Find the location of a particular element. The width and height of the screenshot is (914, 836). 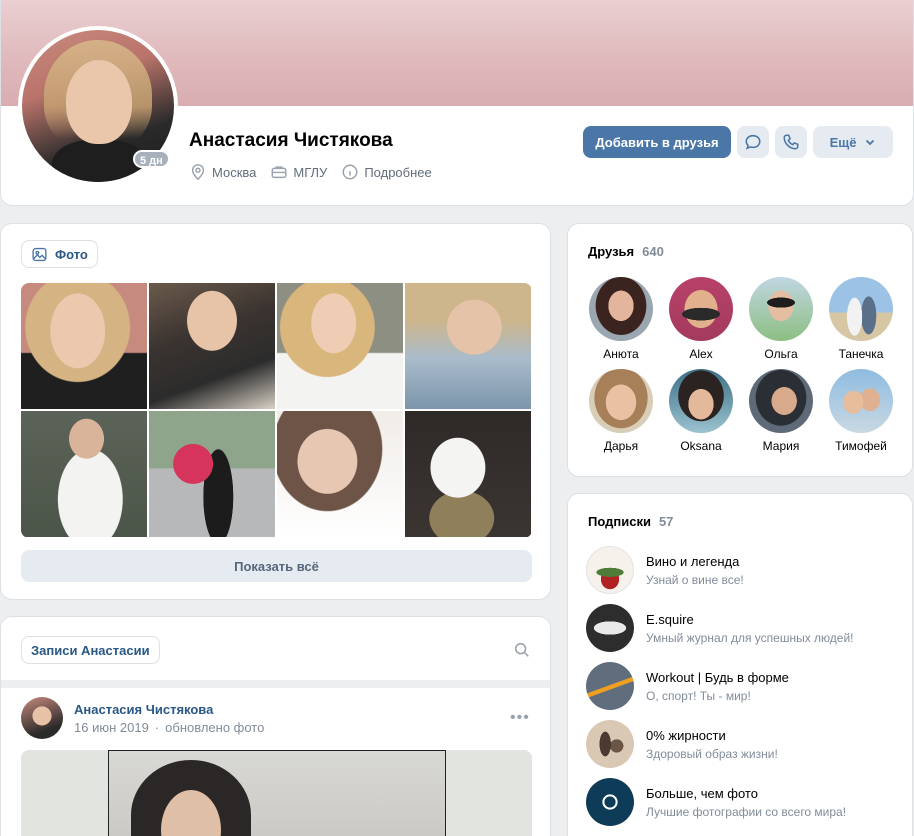

profile-meta: Москва МГЛУ Подробнее is located at coordinates (310, 172).